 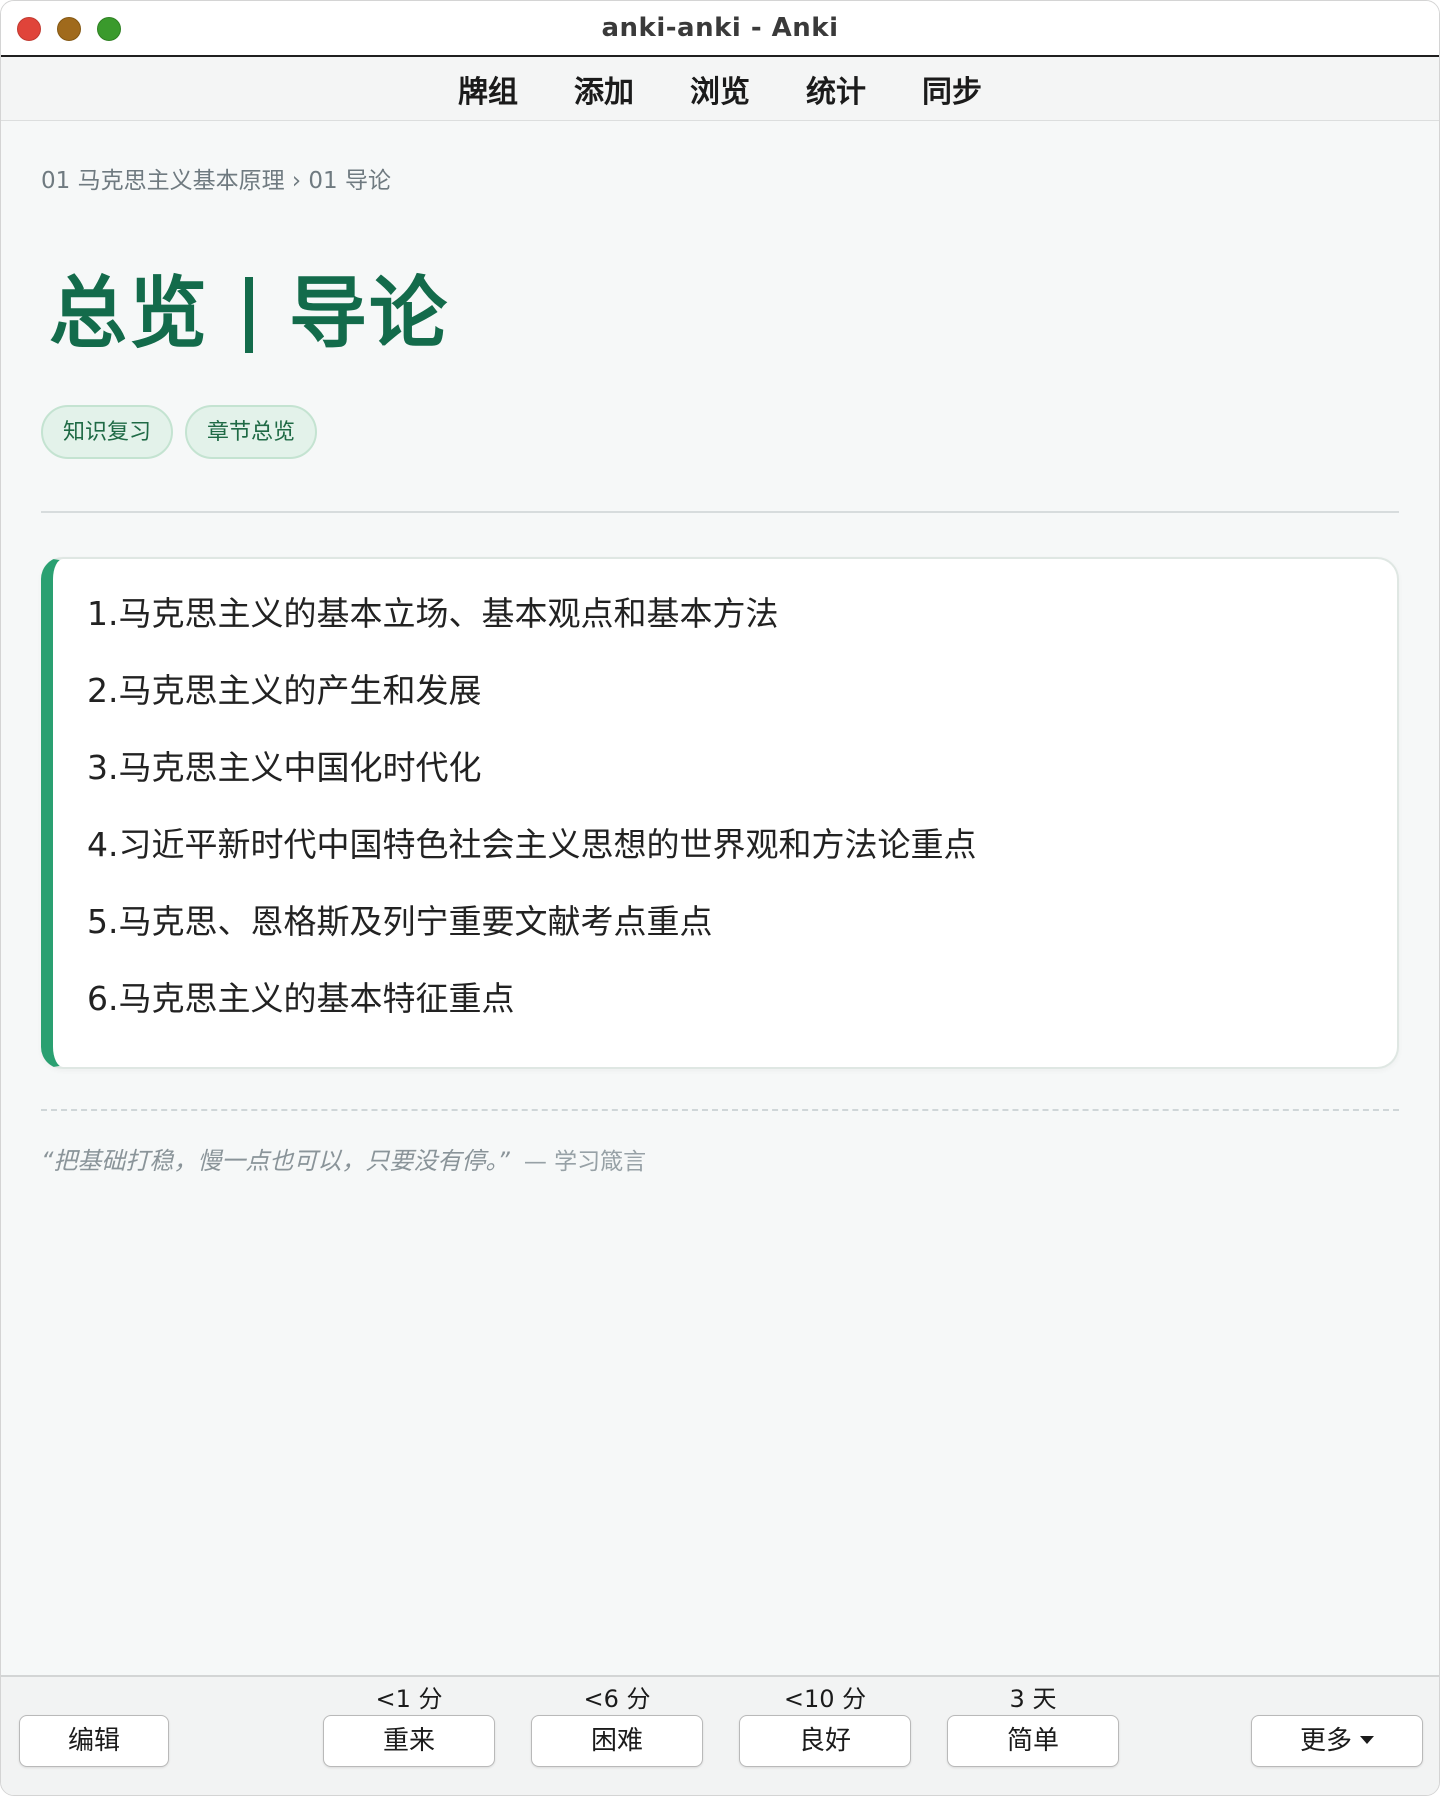 I want to click on page-title-left: 总览, so click(x=129, y=314).